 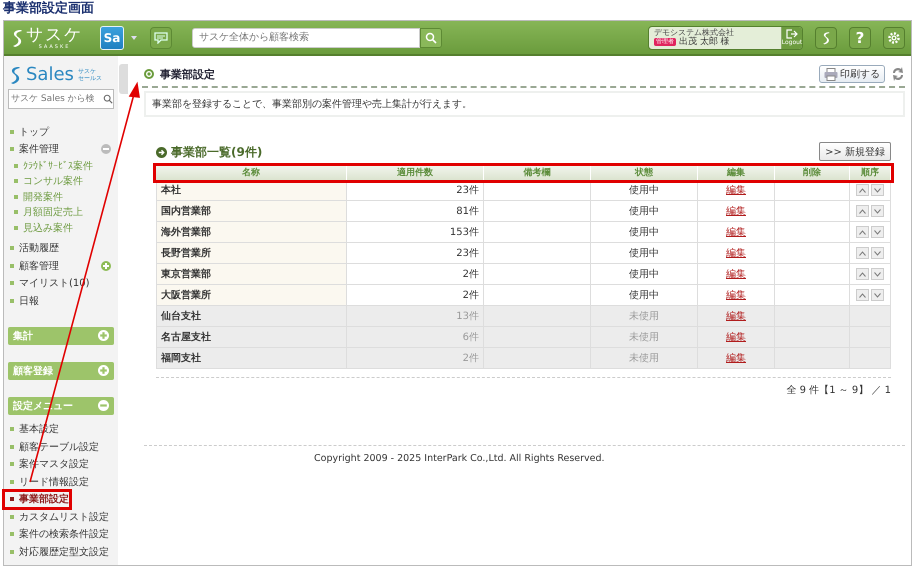 What do you see at coordinates (44, 499) in the screenshot?
I see `nav-link: 事業部設定` at bounding box center [44, 499].